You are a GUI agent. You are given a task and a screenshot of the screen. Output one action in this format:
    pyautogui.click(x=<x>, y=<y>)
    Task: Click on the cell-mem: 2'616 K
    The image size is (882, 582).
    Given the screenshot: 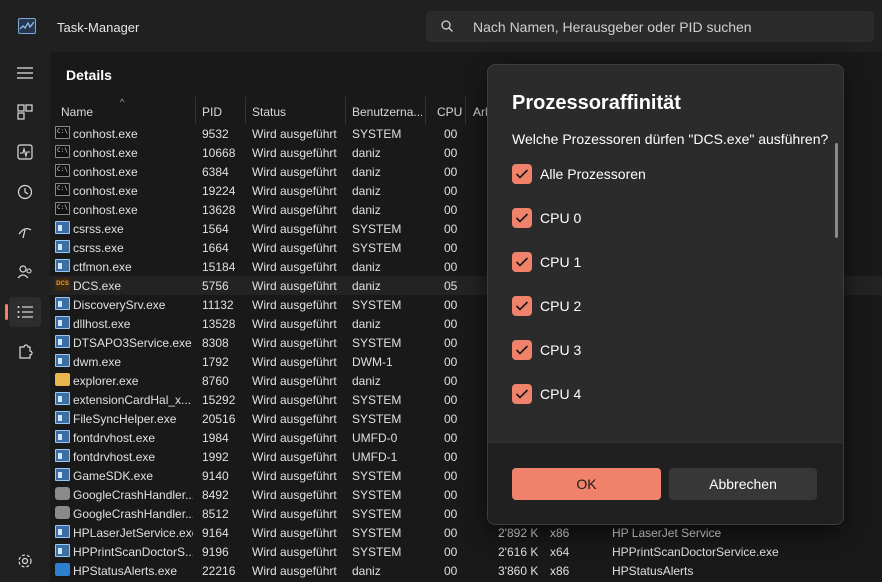 What is the action you would take?
    pyautogui.click(x=518, y=552)
    